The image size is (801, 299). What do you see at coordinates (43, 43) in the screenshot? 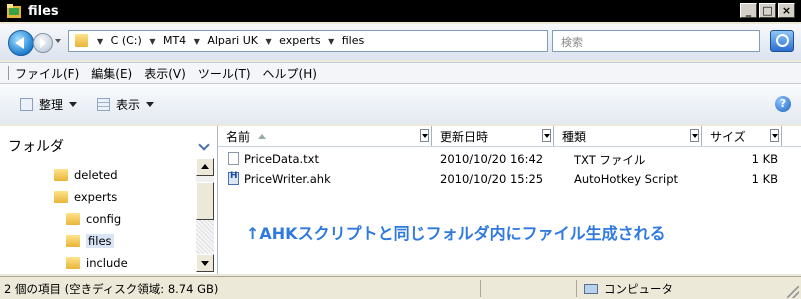
I see `forward-button` at bounding box center [43, 43].